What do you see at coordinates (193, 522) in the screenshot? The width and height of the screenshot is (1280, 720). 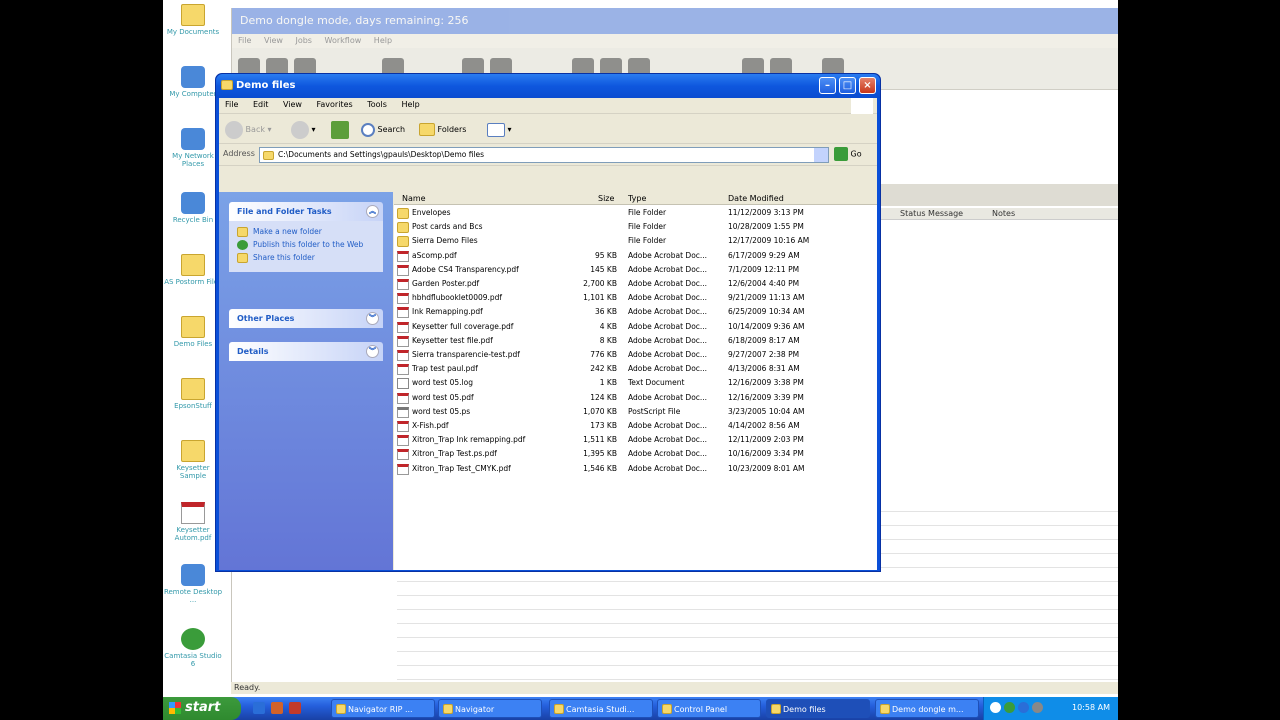 I see `desktop-icon: Keysetter Autom.pdf` at bounding box center [193, 522].